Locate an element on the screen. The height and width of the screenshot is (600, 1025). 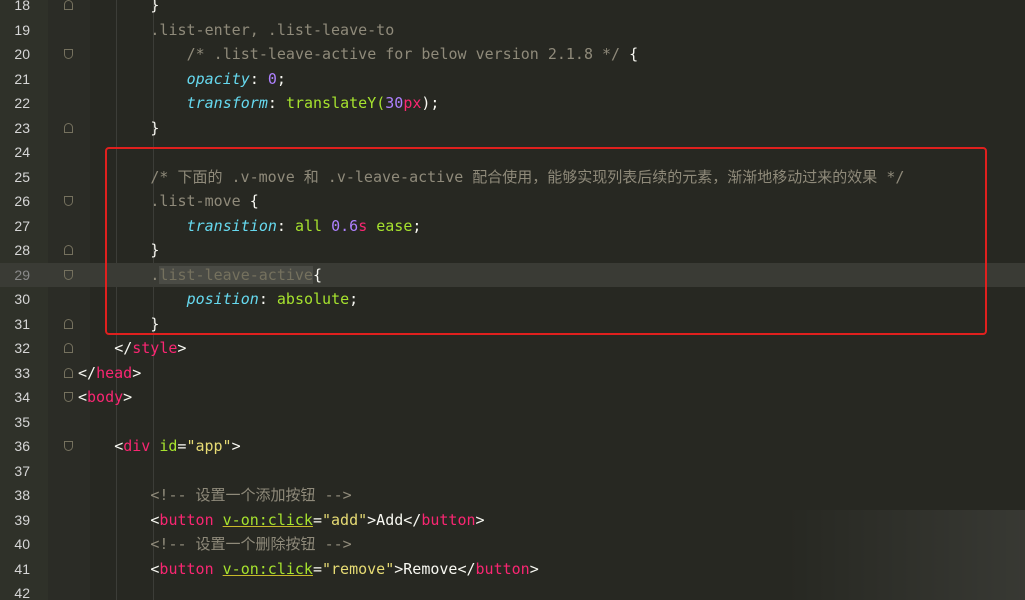
code-token: </ is located at coordinates (123, 348).